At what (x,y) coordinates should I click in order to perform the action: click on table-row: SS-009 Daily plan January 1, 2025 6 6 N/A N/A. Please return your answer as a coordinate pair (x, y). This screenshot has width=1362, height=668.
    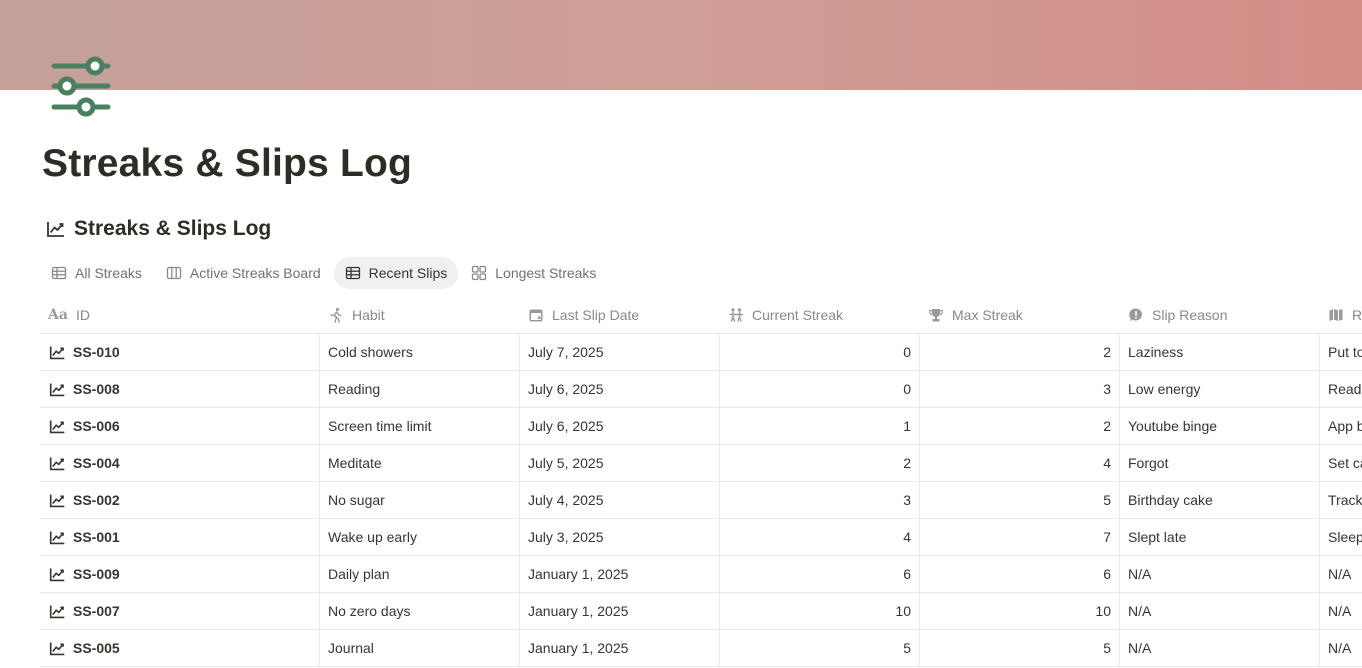
    Looking at the image, I should click on (701, 574).